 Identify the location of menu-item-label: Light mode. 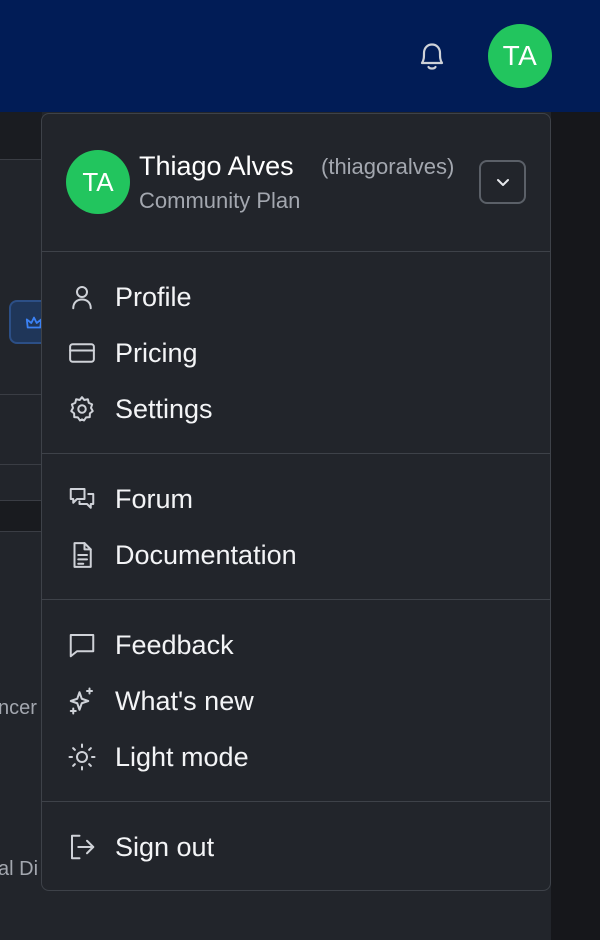
(182, 756).